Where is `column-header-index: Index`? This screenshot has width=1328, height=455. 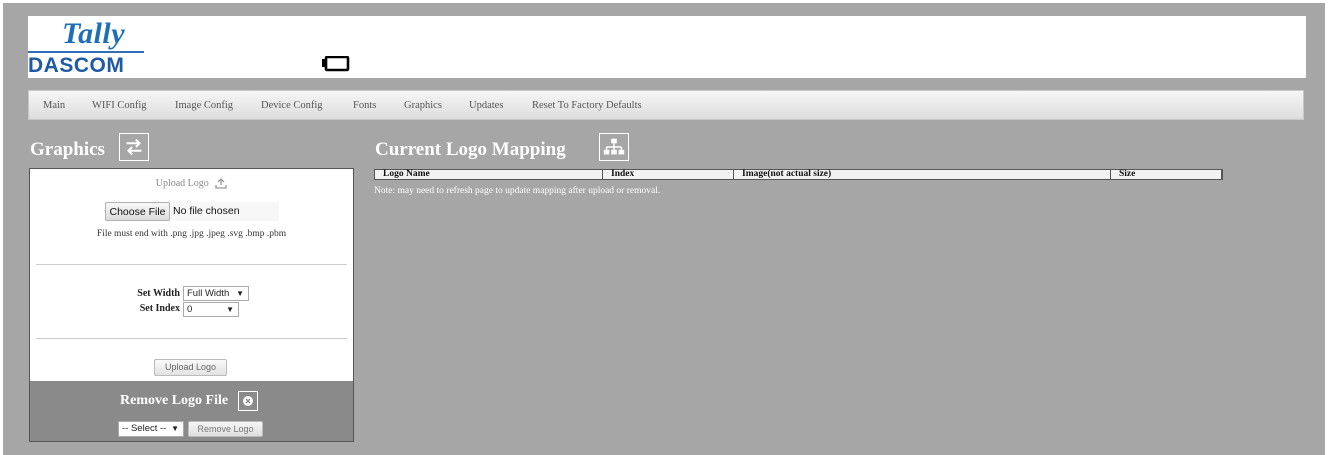
column-header-index: Index is located at coordinates (668, 174).